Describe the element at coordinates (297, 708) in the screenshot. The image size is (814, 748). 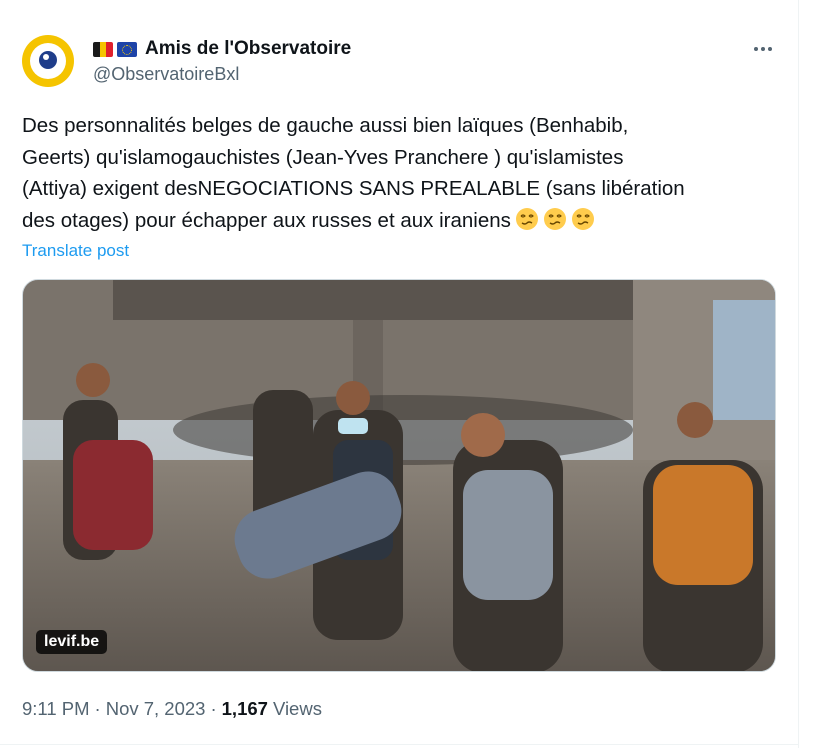
I see `views-label: Views` at that location.